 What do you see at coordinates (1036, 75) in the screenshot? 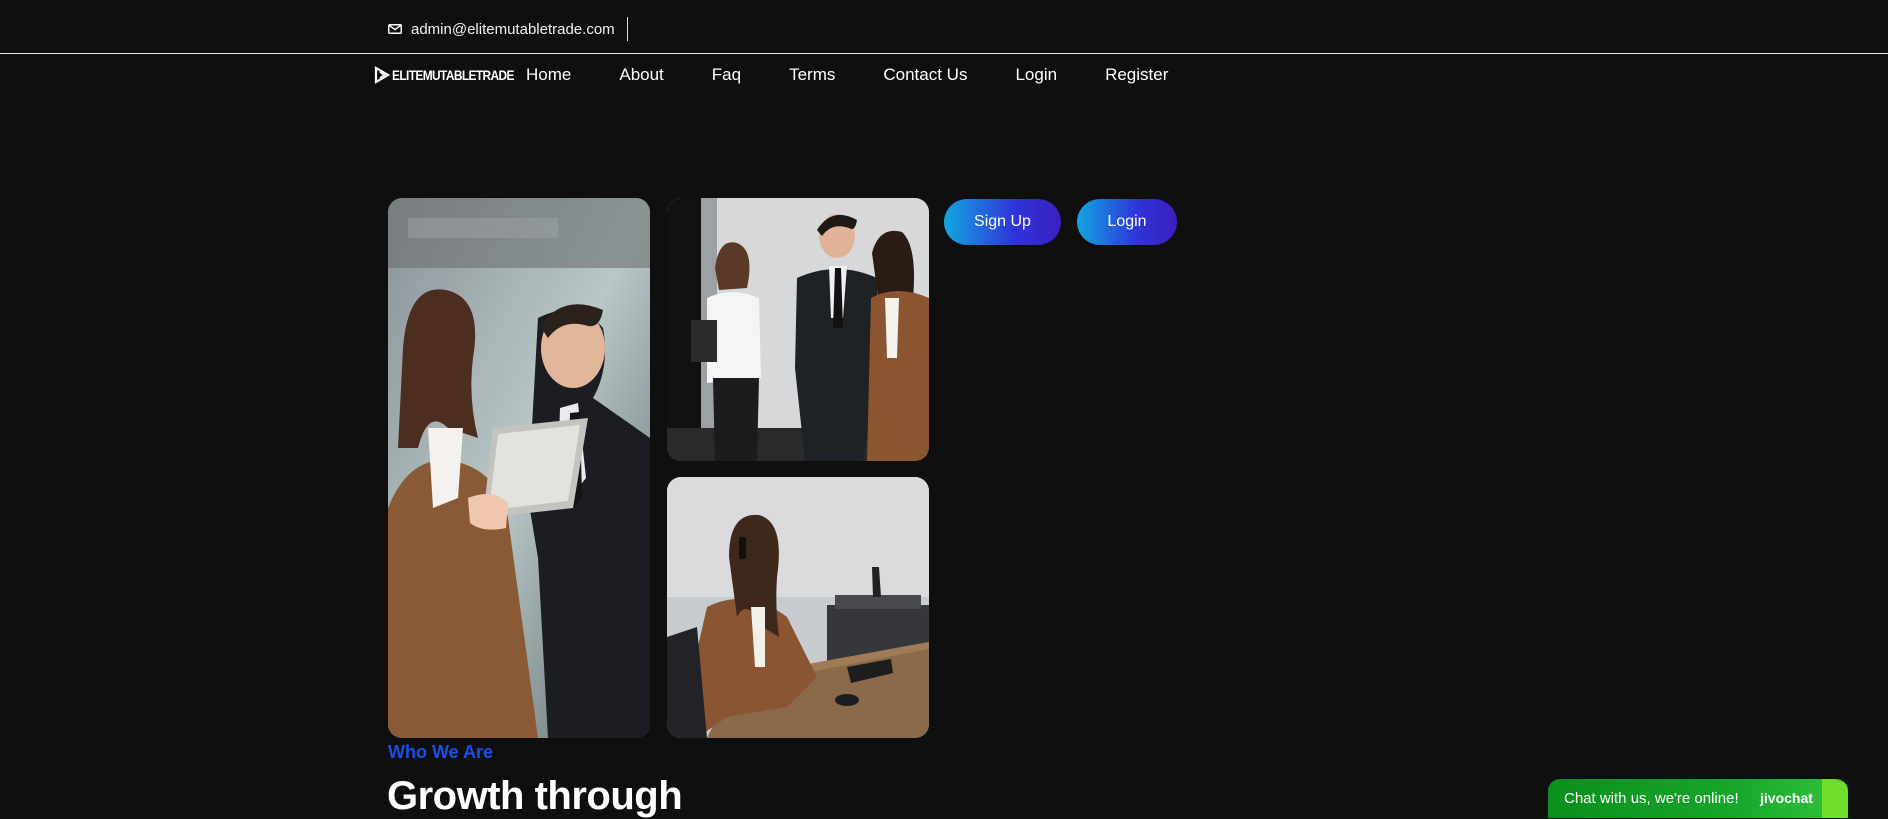
I see `nav-item-login: Login` at bounding box center [1036, 75].